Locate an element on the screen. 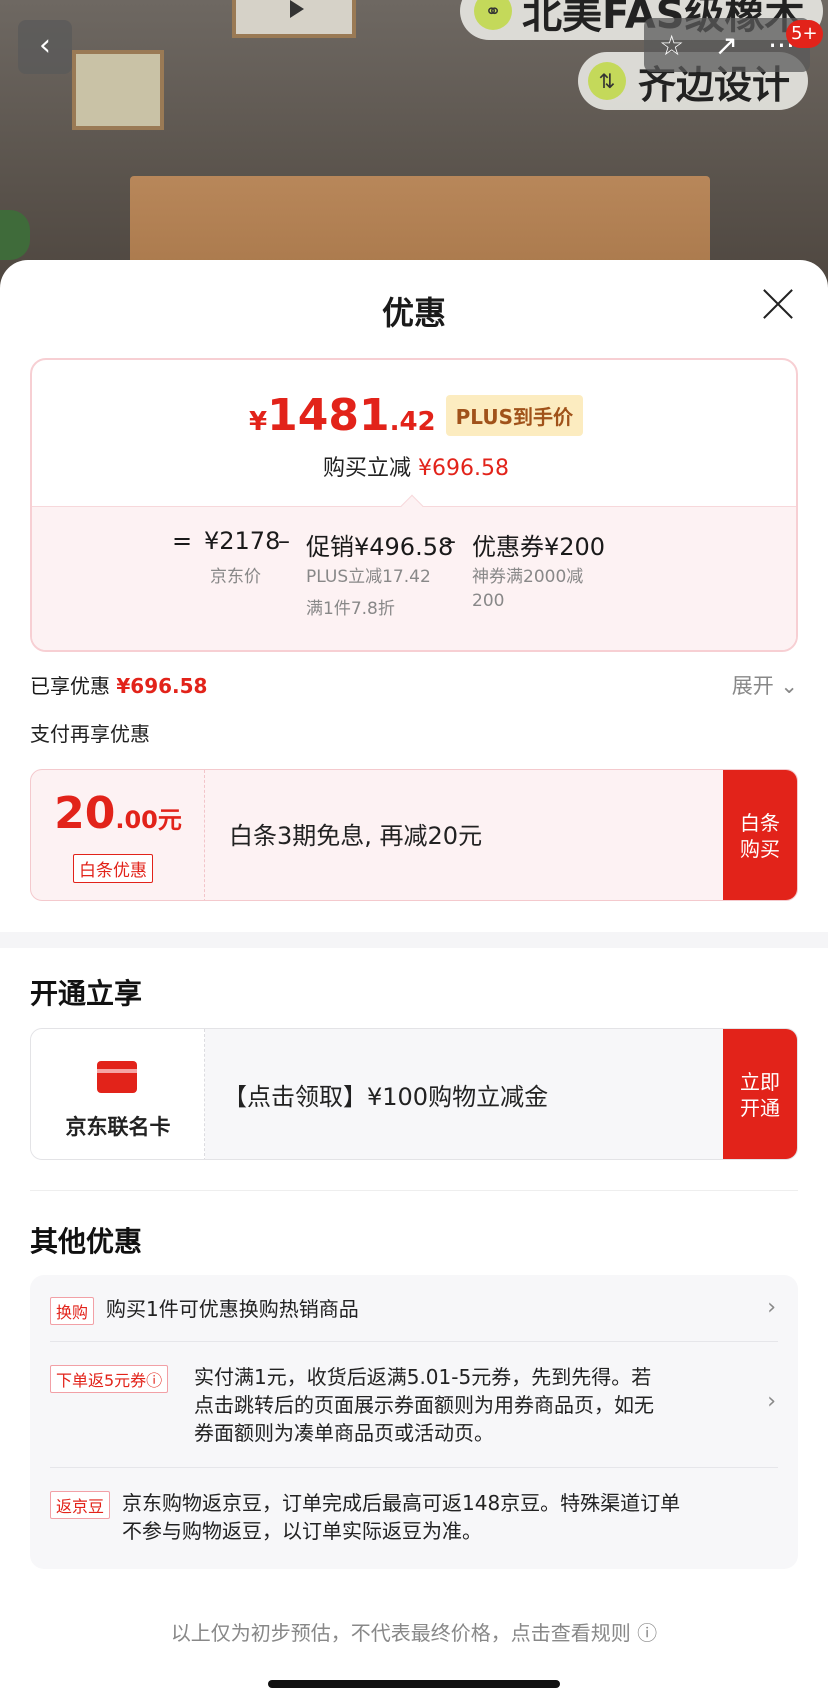 This screenshot has height=1700, width=828. reduction-label: 购买立减 is located at coordinates (367, 468).